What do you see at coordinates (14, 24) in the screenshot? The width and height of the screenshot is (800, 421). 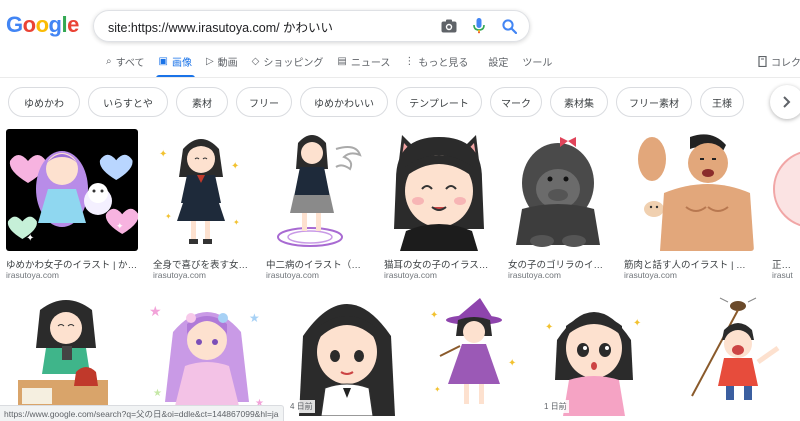 I see `logo-letter: G` at bounding box center [14, 24].